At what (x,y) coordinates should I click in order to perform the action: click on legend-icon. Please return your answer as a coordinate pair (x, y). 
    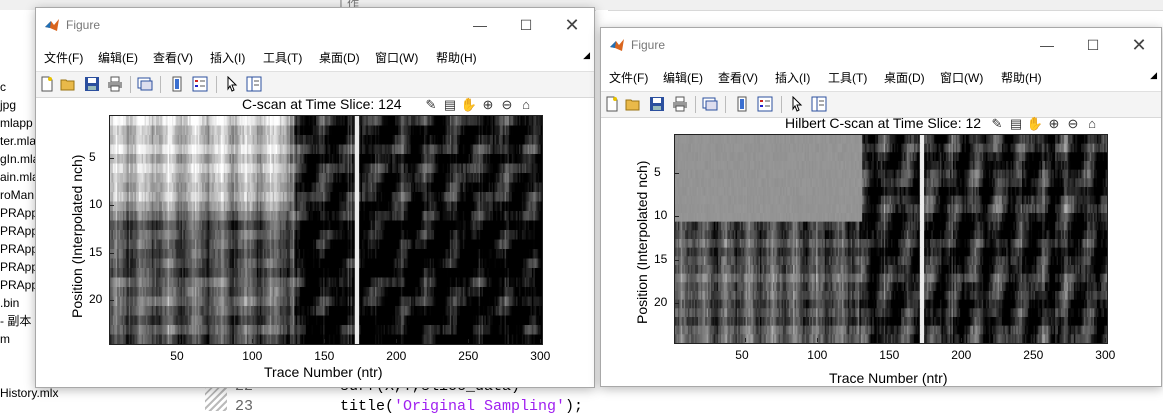
    Looking at the image, I should click on (200, 84).